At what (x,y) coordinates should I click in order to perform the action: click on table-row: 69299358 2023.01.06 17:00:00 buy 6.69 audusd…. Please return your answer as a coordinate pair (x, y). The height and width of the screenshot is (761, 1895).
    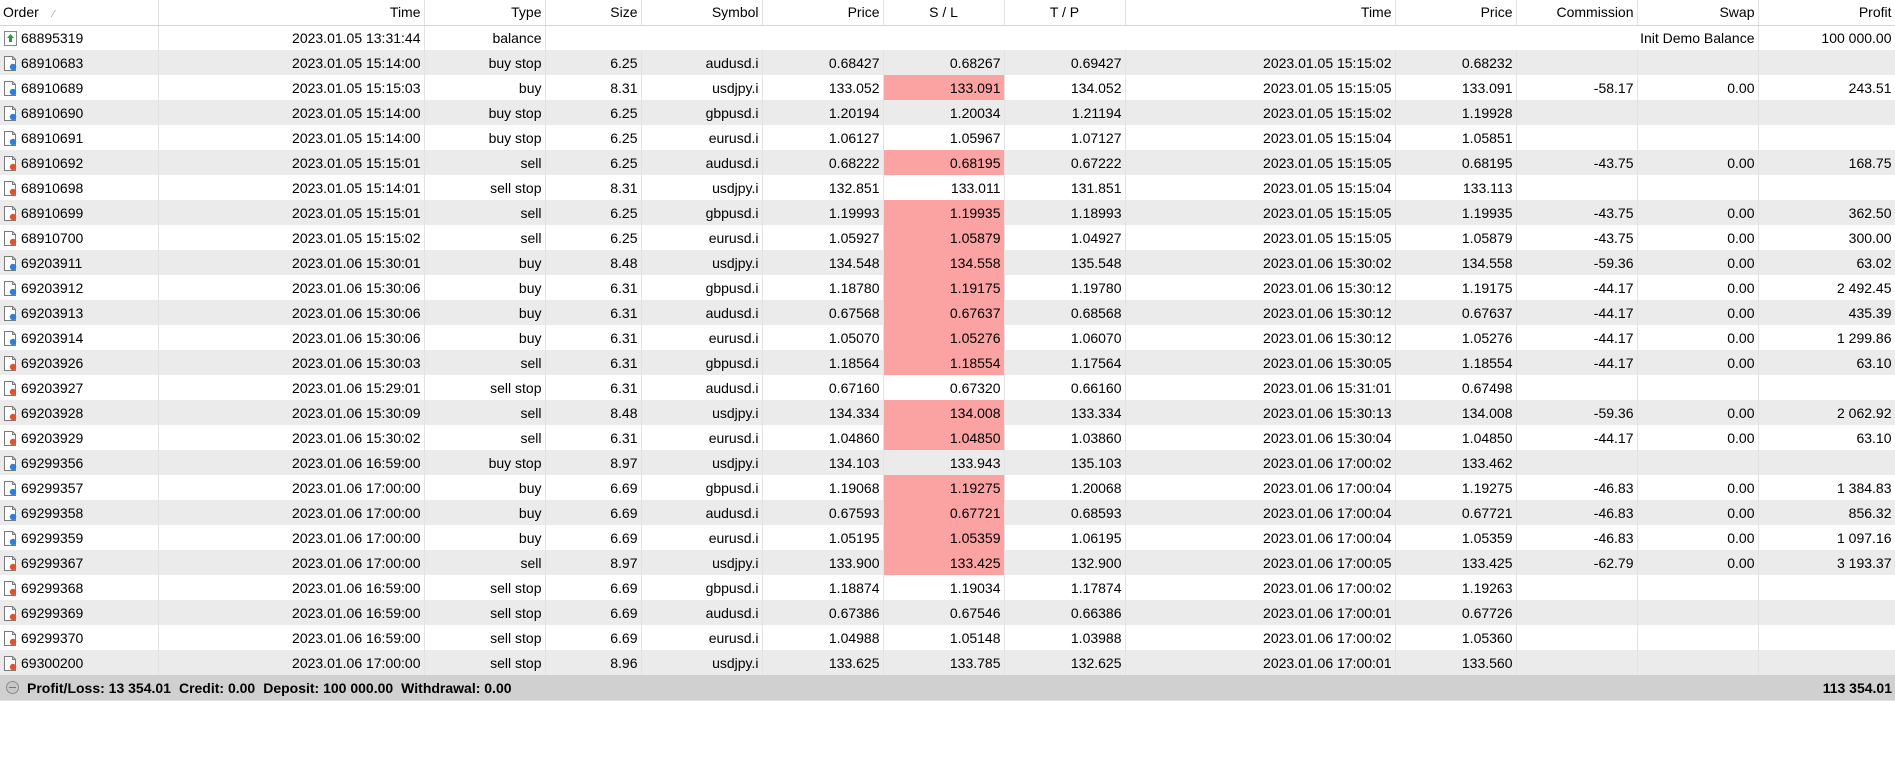
    Looking at the image, I should click on (947, 512).